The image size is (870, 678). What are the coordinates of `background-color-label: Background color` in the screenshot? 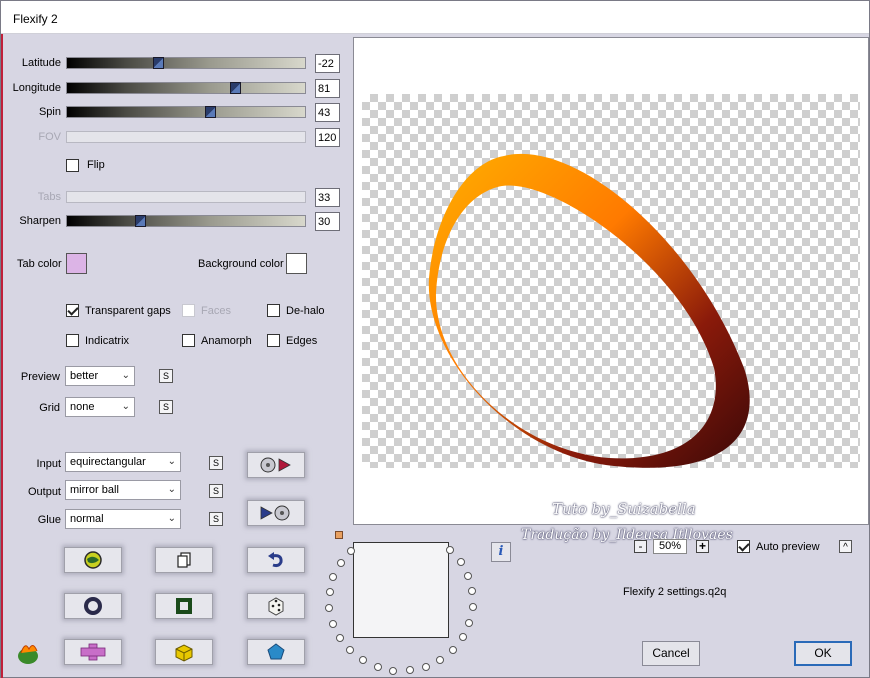 It's located at (241, 264).